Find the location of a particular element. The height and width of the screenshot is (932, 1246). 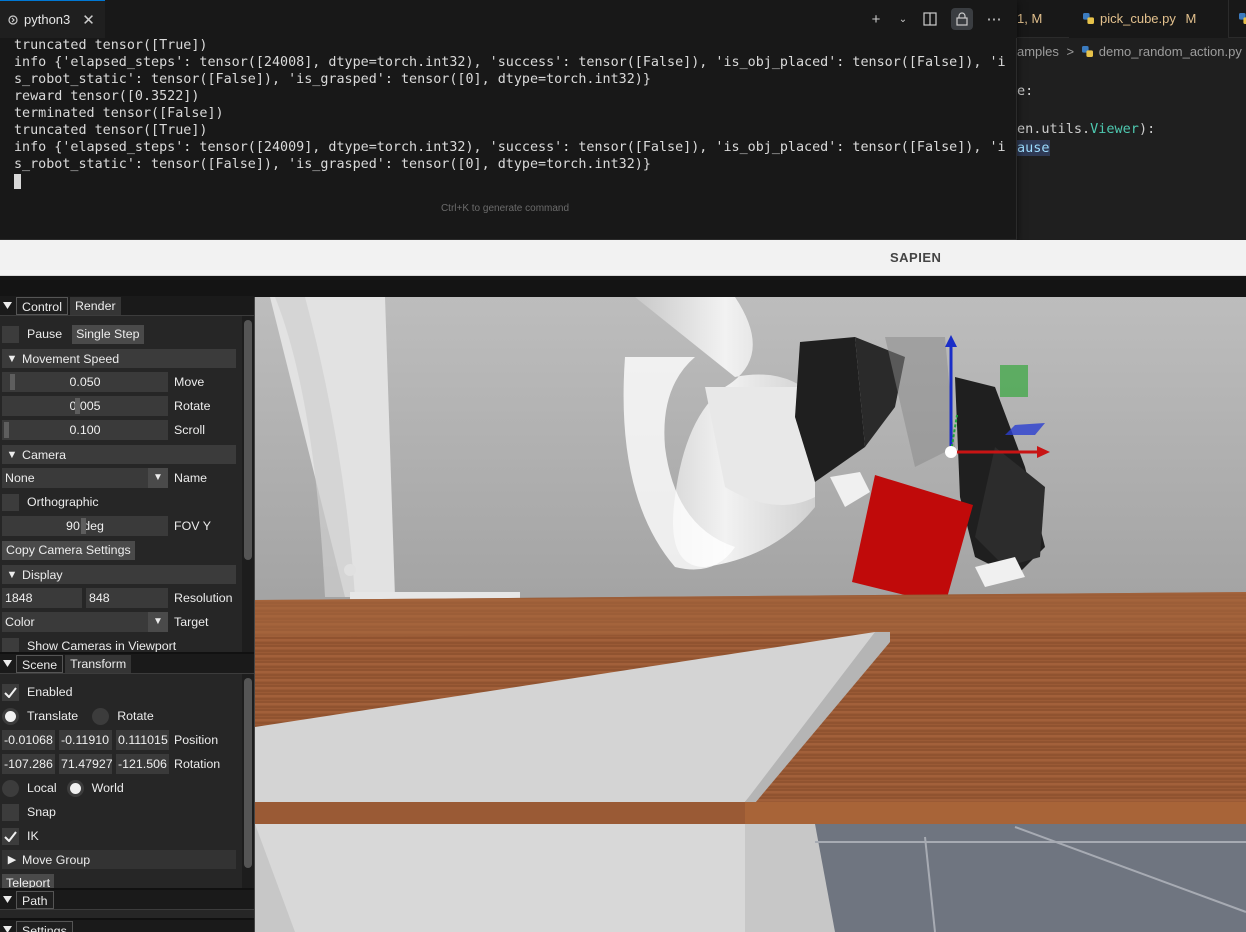

single-step-button: Single Step is located at coordinates (108, 334).